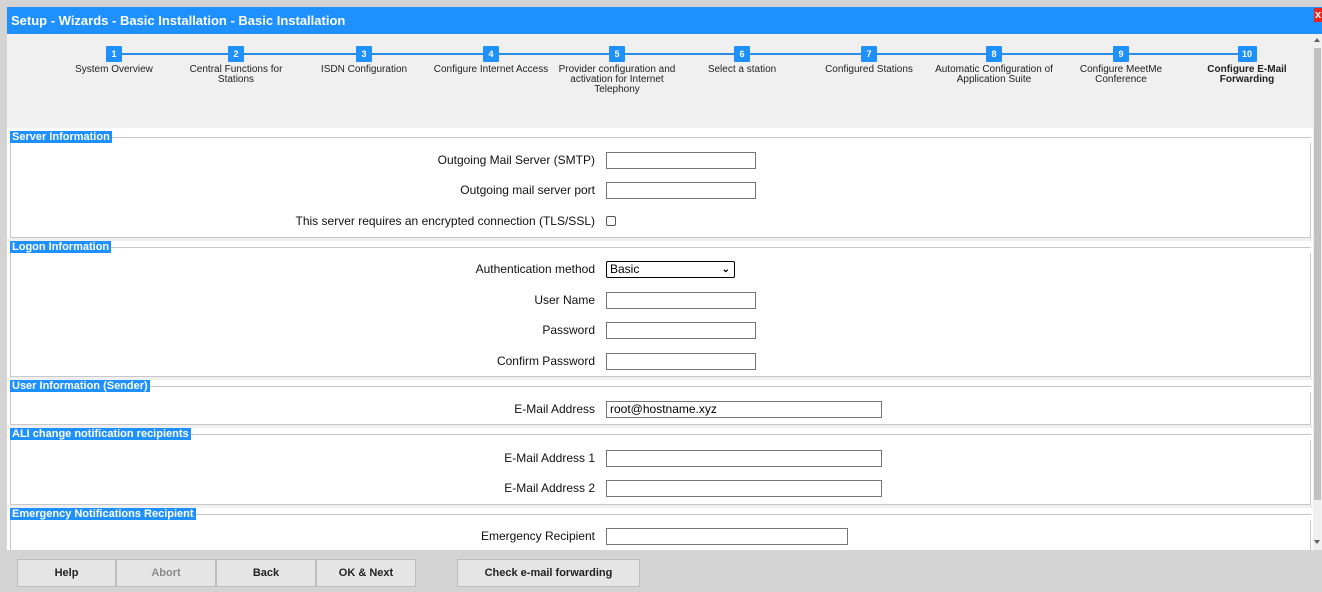 This screenshot has height=592, width=1322. What do you see at coordinates (537, 536) in the screenshot?
I see `emergency-recipient-label: Emergency Recipient` at bounding box center [537, 536].